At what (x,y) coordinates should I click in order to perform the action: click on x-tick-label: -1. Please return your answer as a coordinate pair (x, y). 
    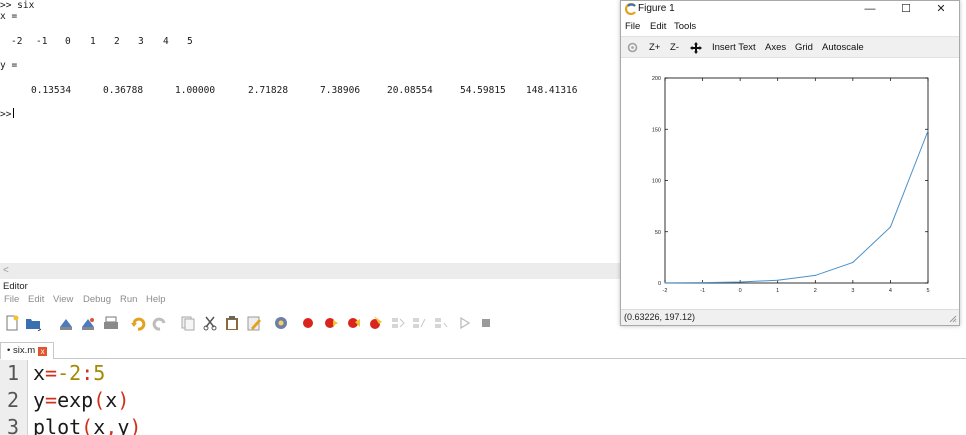
    Looking at the image, I should click on (702, 291).